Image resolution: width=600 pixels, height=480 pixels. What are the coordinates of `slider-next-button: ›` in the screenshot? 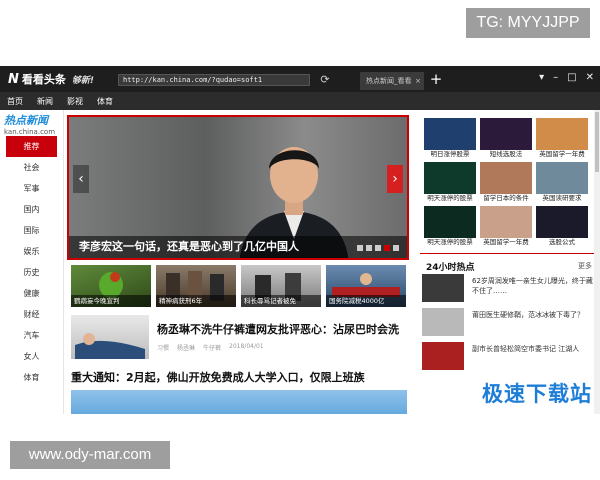 It's located at (395, 179).